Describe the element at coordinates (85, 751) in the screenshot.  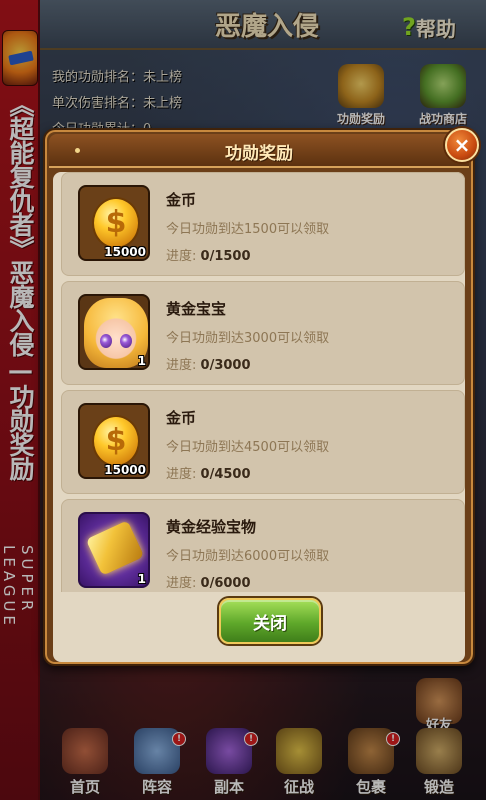
I see `castle-icon` at that location.